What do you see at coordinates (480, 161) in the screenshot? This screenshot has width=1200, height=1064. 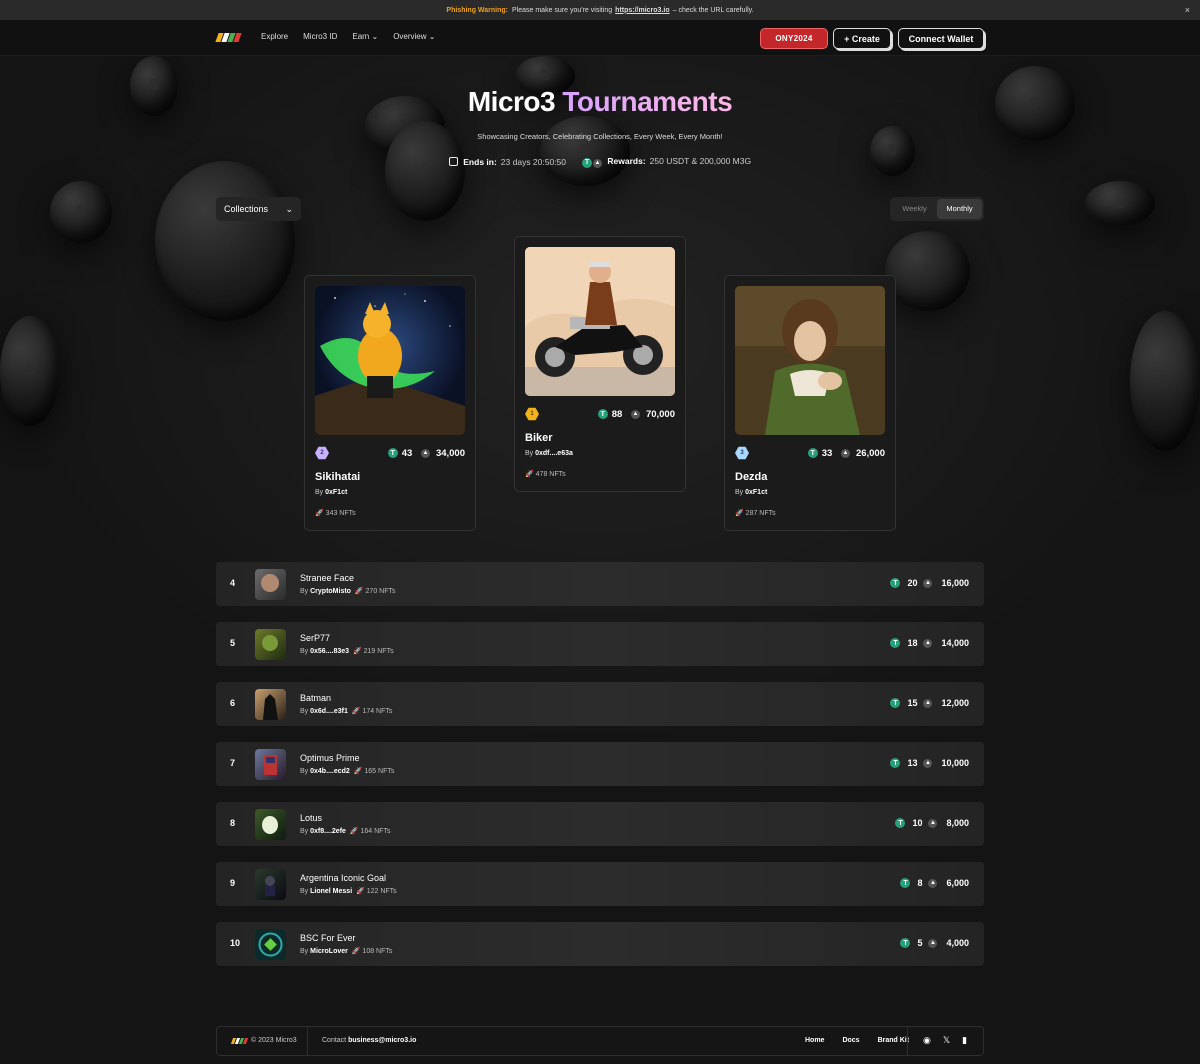 I see `ends-label: Ends in:` at bounding box center [480, 161].